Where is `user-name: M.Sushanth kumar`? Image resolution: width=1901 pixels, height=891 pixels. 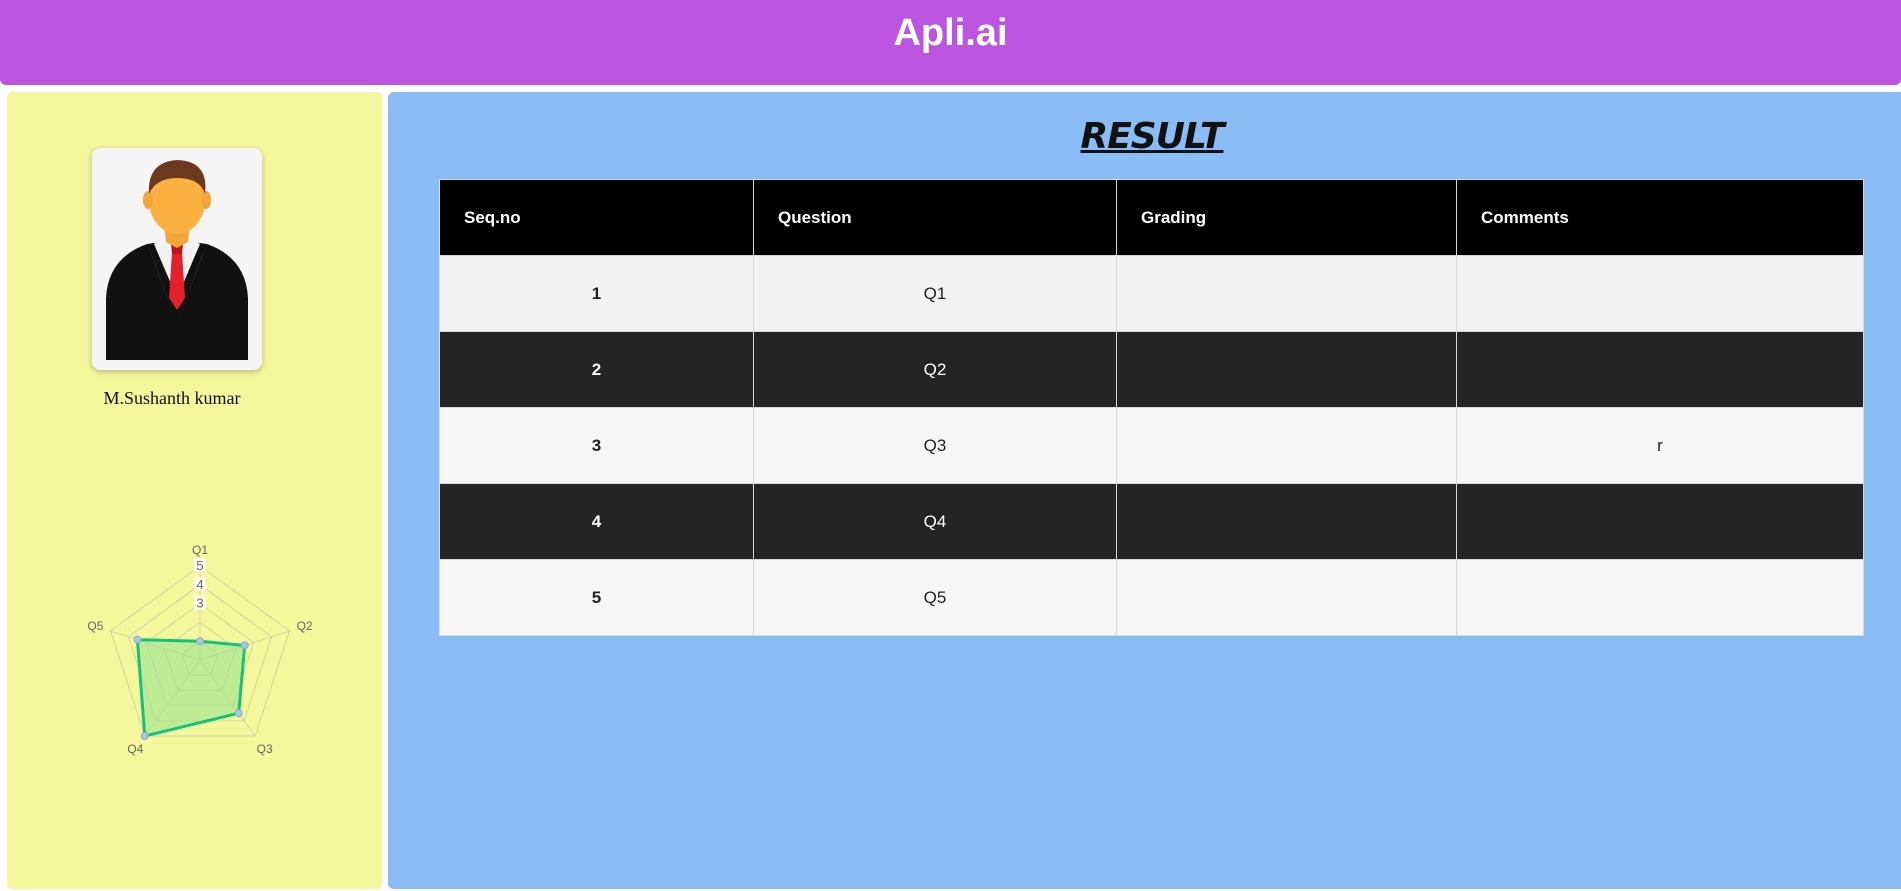 user-name: M.Sushanth kumar is located at coordinates (172, 398).